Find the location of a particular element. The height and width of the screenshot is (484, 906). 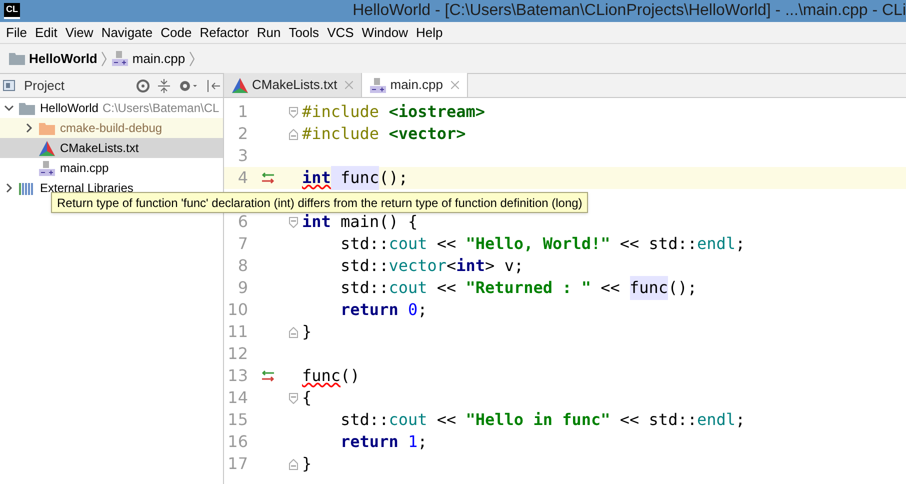

line-number: 4 is located at coordinates (242, 178).